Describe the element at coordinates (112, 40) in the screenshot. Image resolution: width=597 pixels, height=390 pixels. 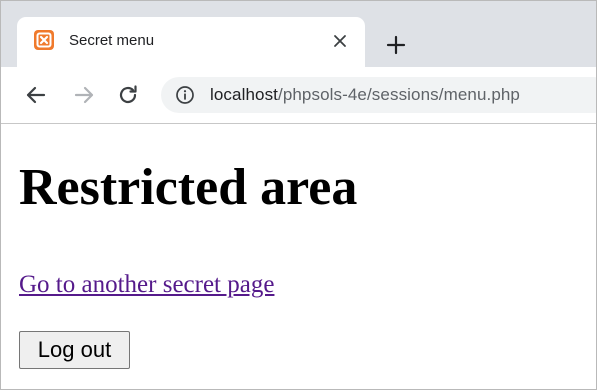
I see `tab-title: Secret menu` at that location.